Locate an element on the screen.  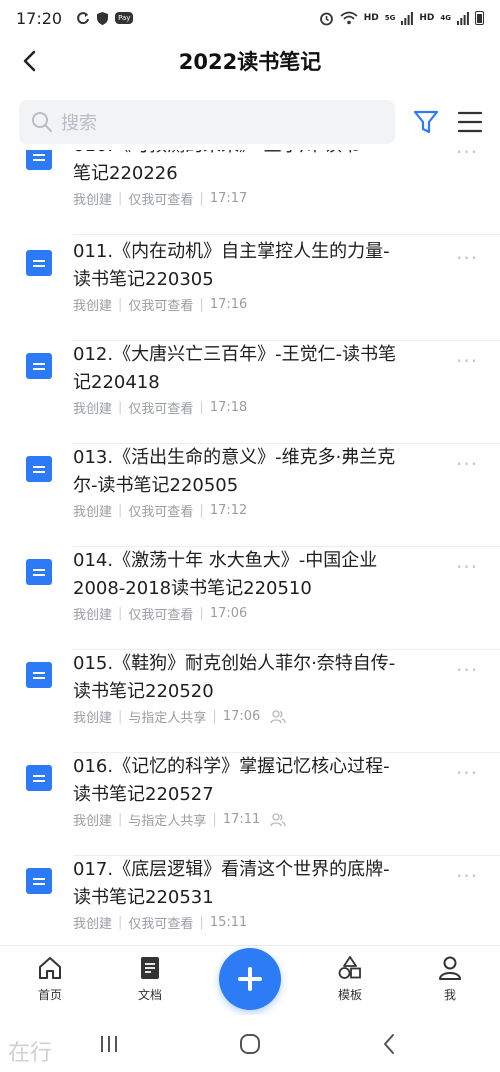
home-circle-icon is located at coordinates (250, 1044).